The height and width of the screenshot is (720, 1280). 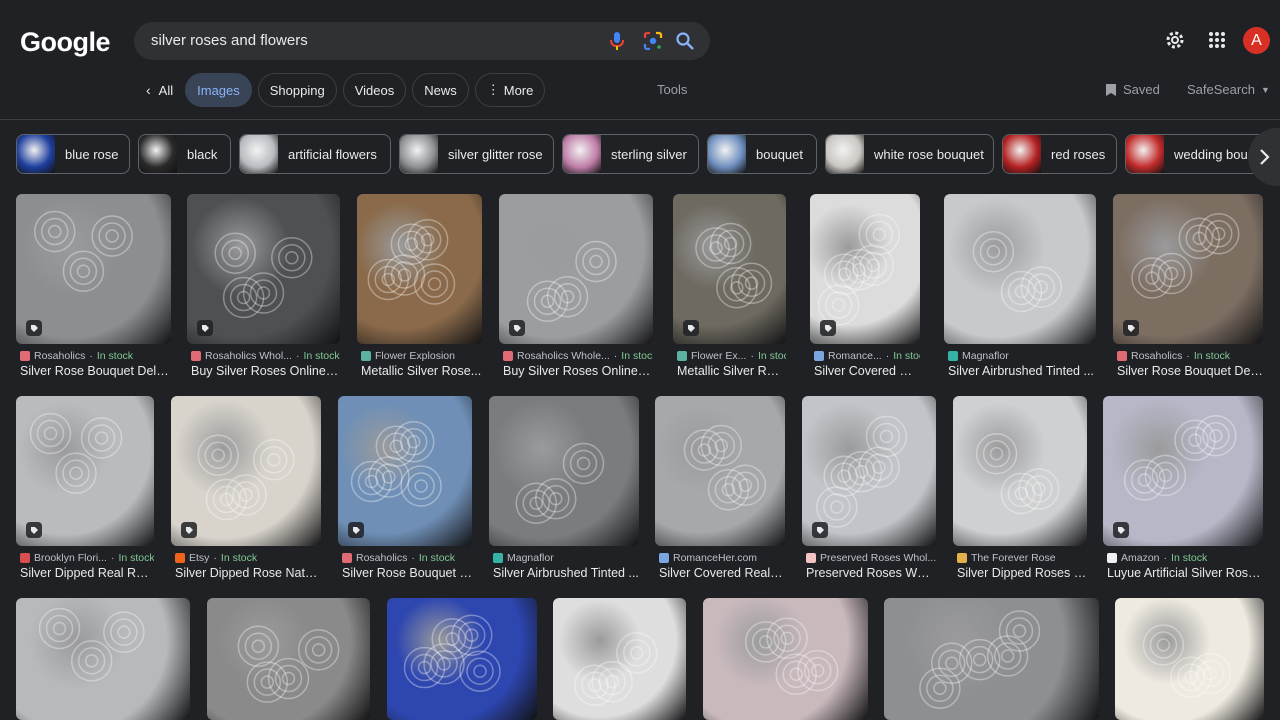 What do you see at coordinates (653, 41) in the screenshot?
I see `lens-icon` at bounding box center [653, 41].